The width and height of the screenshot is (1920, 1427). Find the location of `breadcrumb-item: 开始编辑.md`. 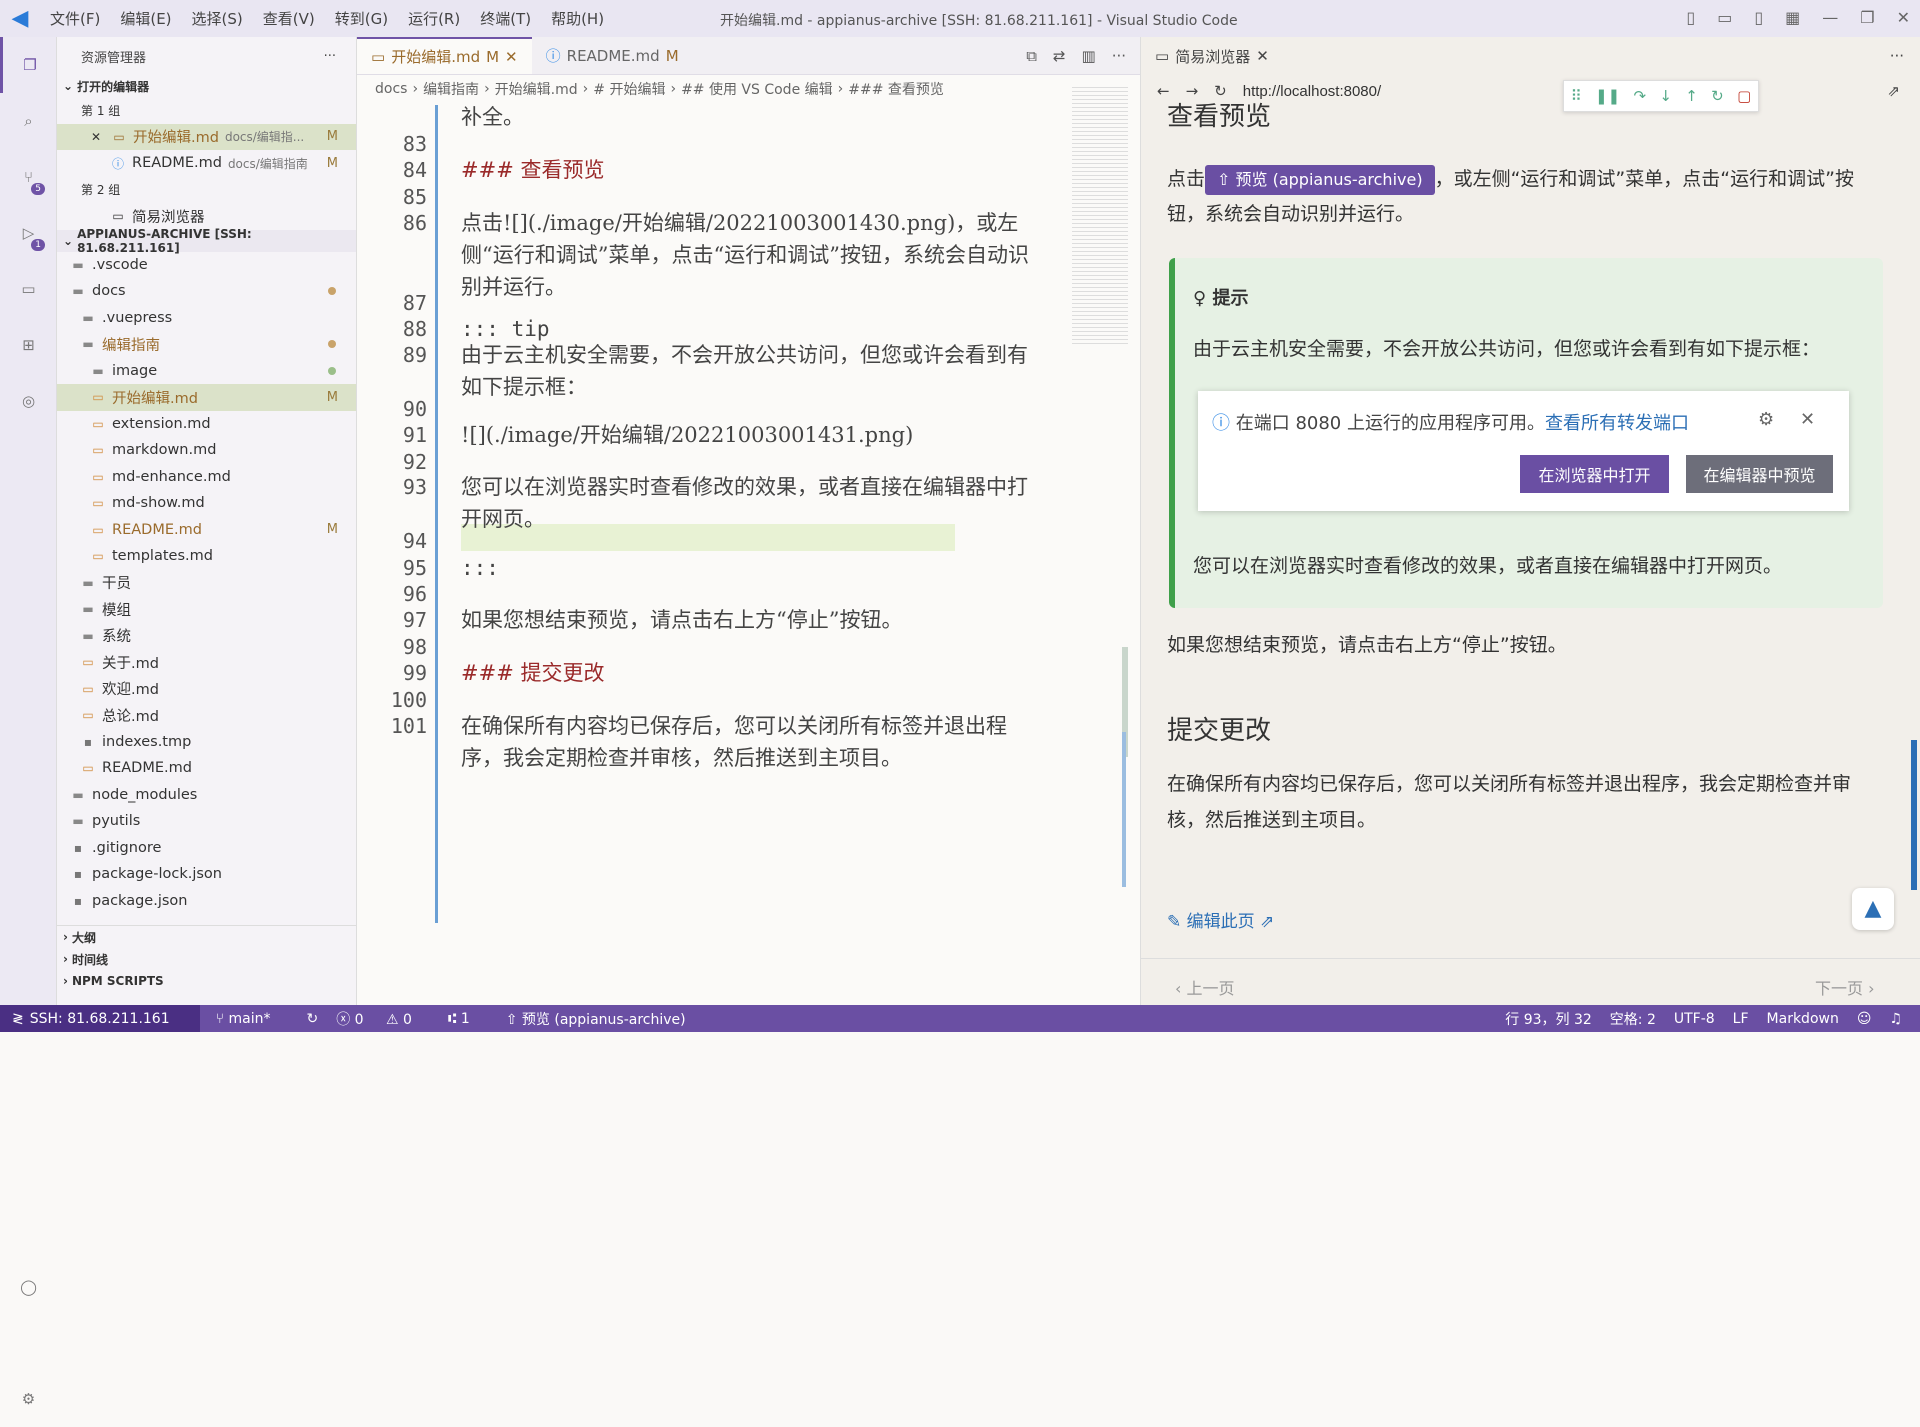

breadcrumb-item: 开始编辑.md is located at coordinates (536, 89).